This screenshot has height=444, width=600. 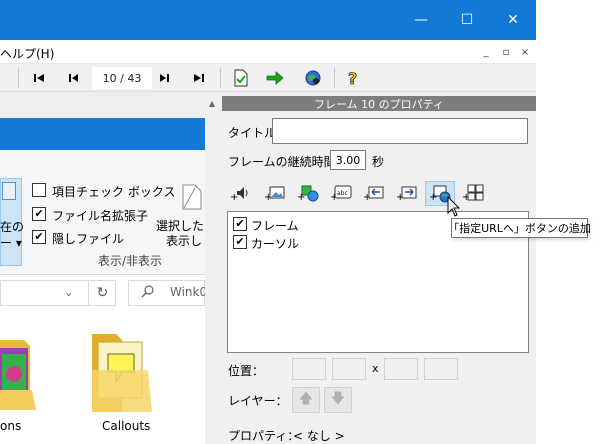 I want to click on search-icon, so click(x=148, y=292).